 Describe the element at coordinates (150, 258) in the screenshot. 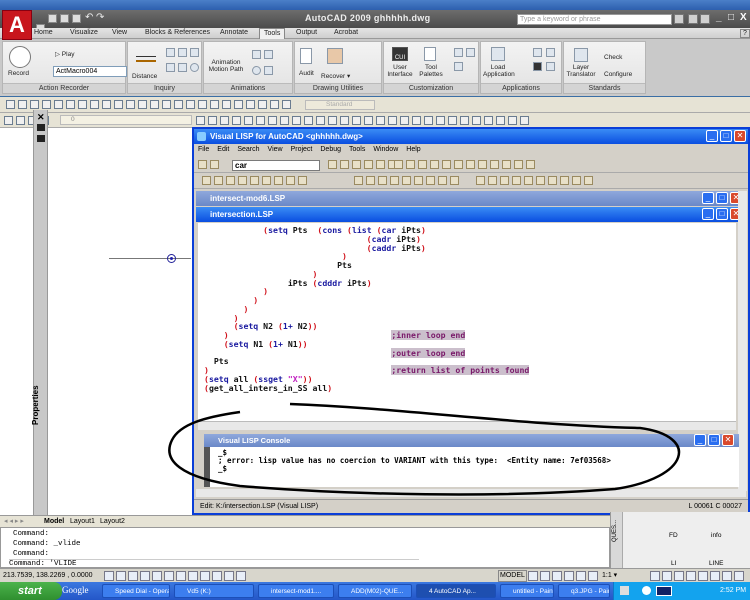

I see `line-entity` at that location.